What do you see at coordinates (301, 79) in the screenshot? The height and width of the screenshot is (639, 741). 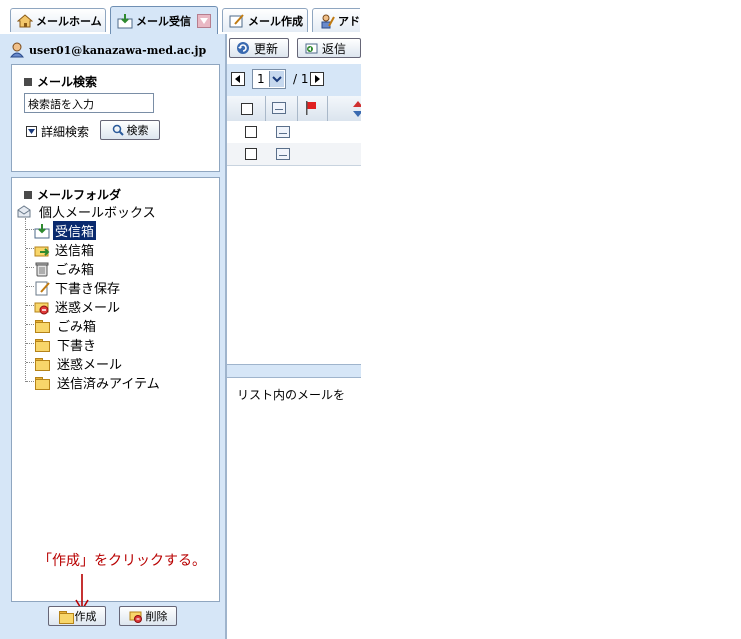 I see `page-total: / 1` at bounding box center [301, 79].